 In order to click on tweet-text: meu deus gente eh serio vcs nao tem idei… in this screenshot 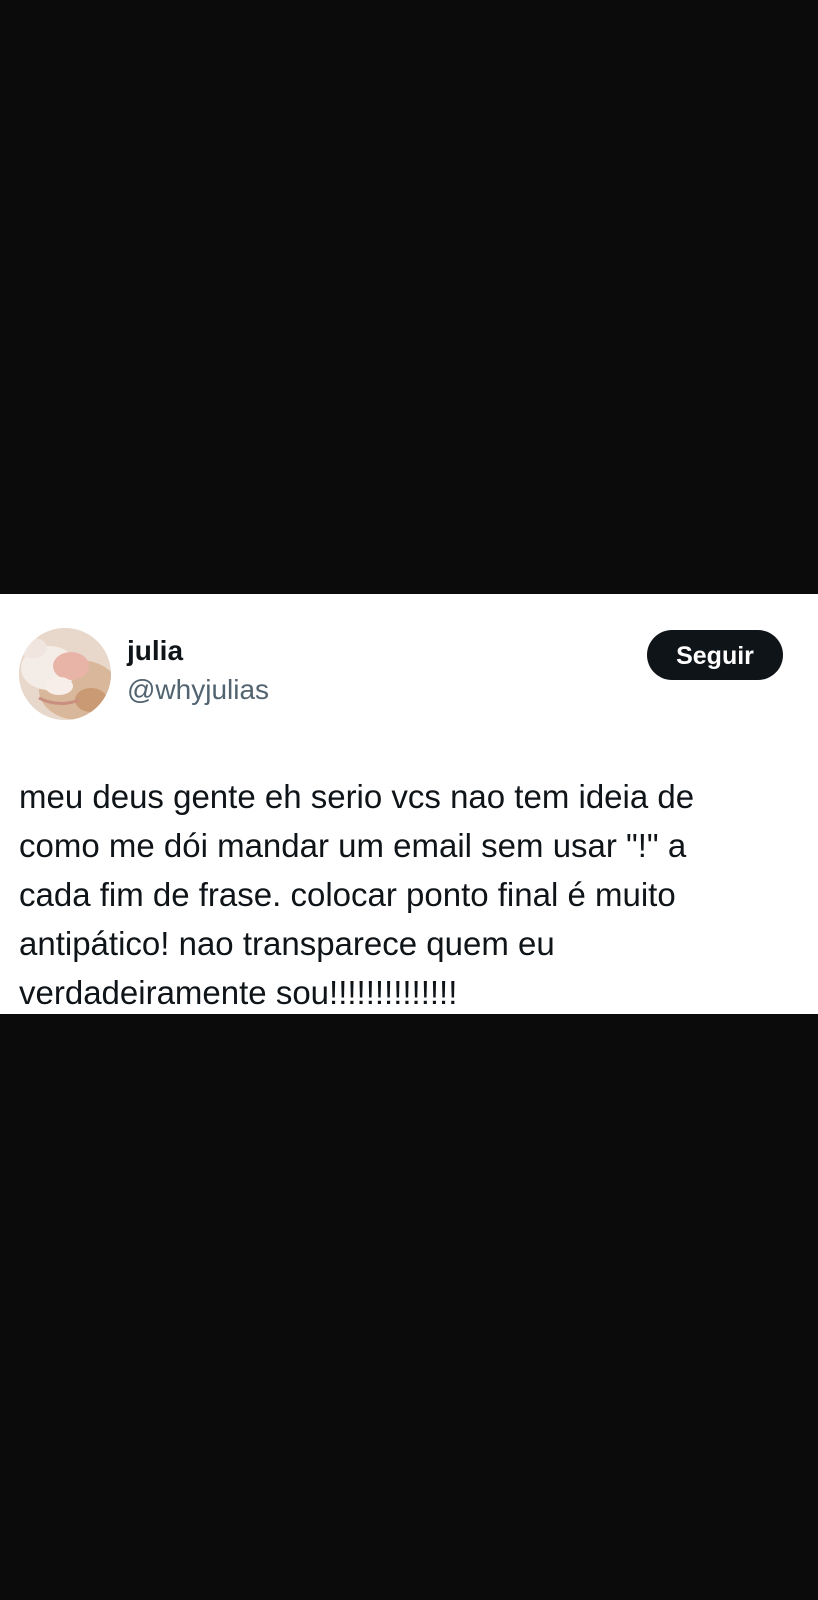, I will do `click(357, 894)`.